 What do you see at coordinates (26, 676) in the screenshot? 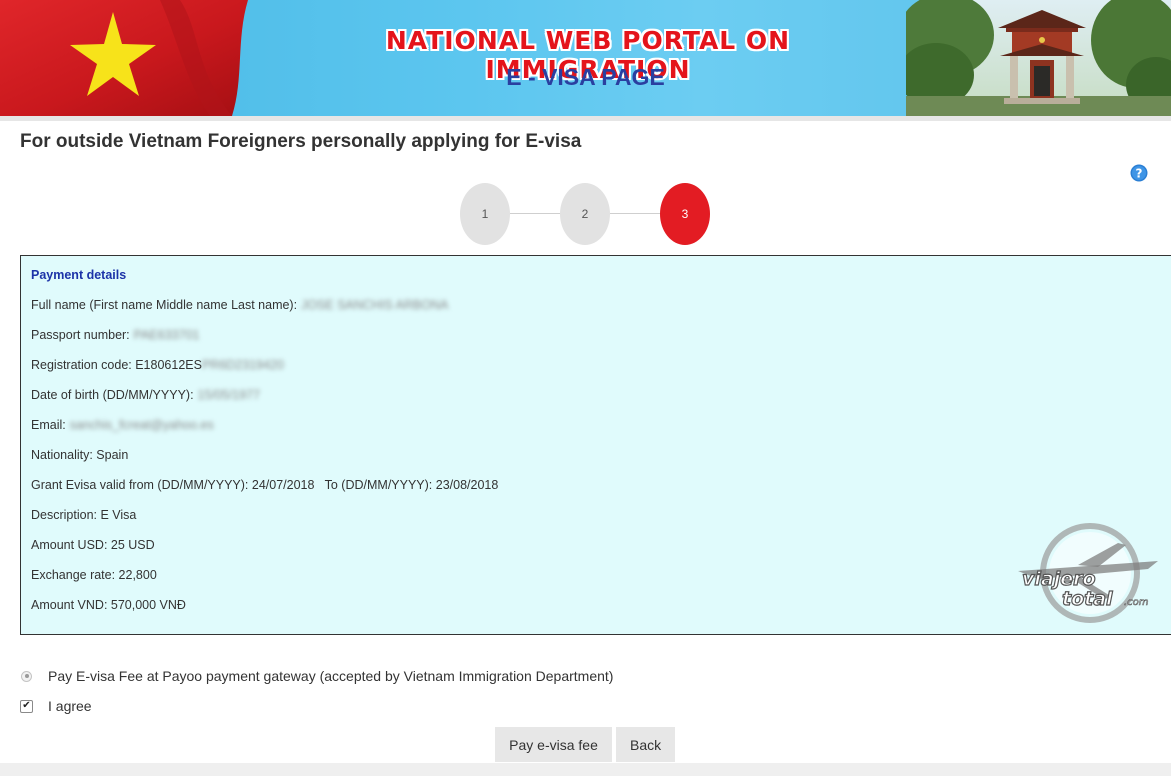
I see `payoo-gateway-radio` at bounding box center [26, 676].